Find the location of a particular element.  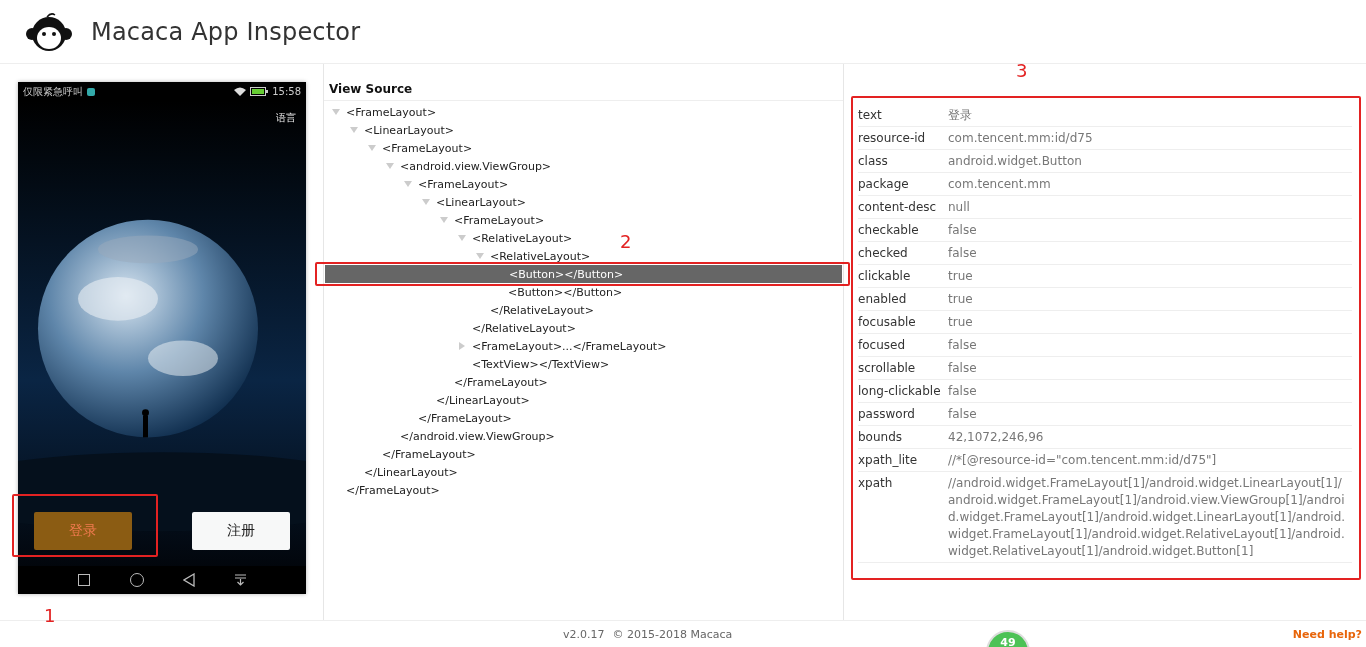

property-value: 登录 is located at coordinates (960, 115).